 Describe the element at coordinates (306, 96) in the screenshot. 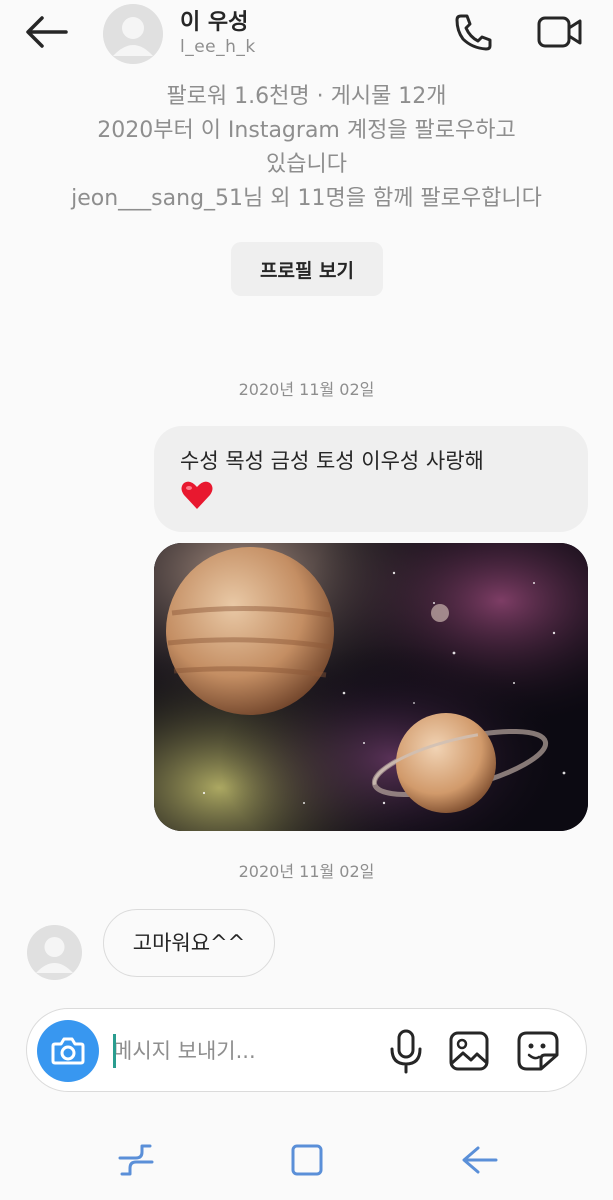

I see `profile-stats: 팔로워 1.6천명 · 게시물 12개` at that location.